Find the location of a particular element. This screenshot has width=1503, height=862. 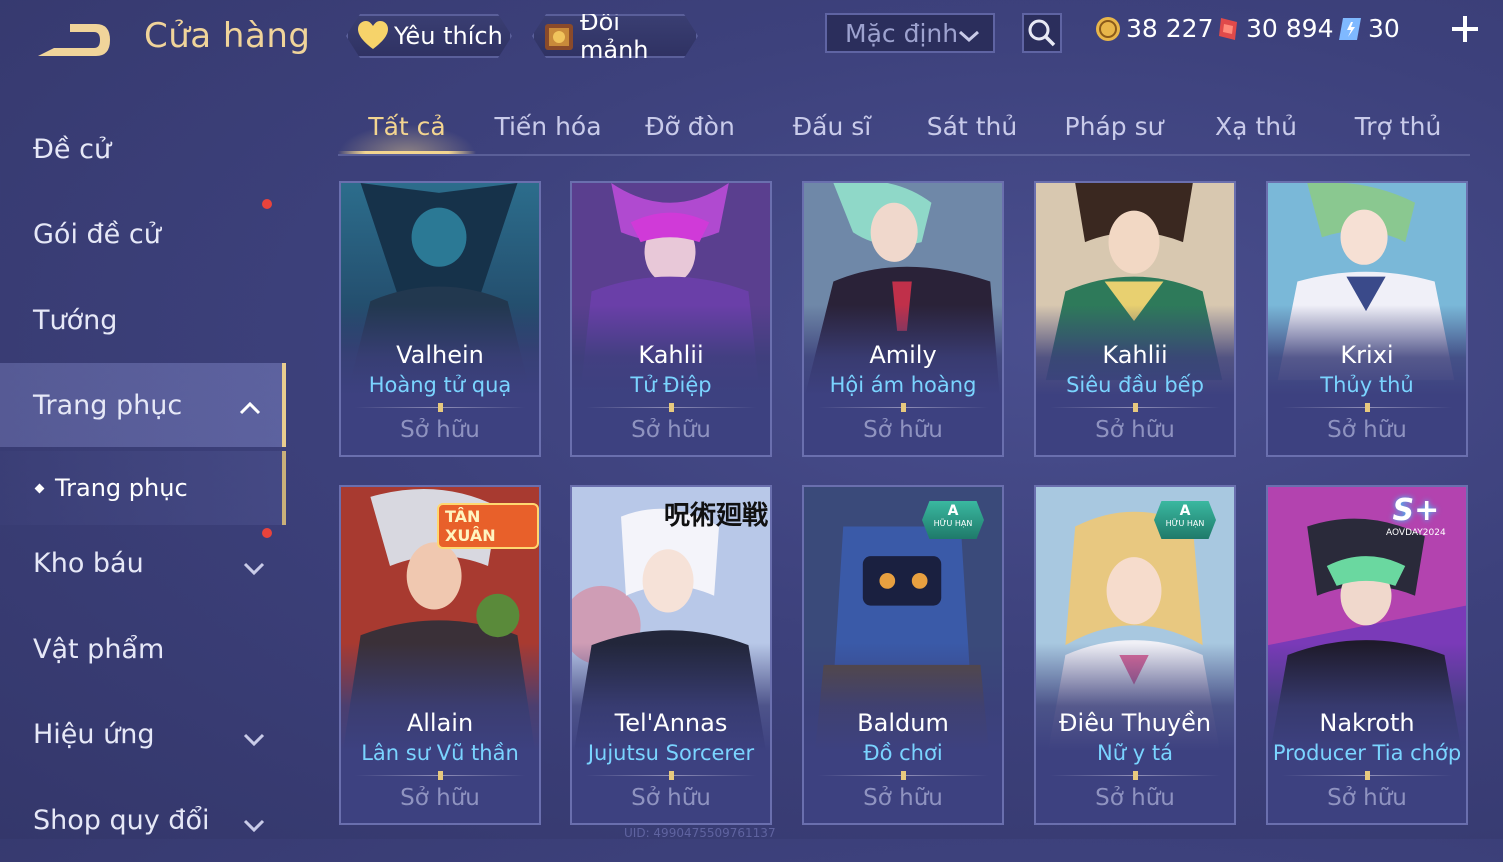

tab-label: Pháp sư is located at coordinates (1114, 126).